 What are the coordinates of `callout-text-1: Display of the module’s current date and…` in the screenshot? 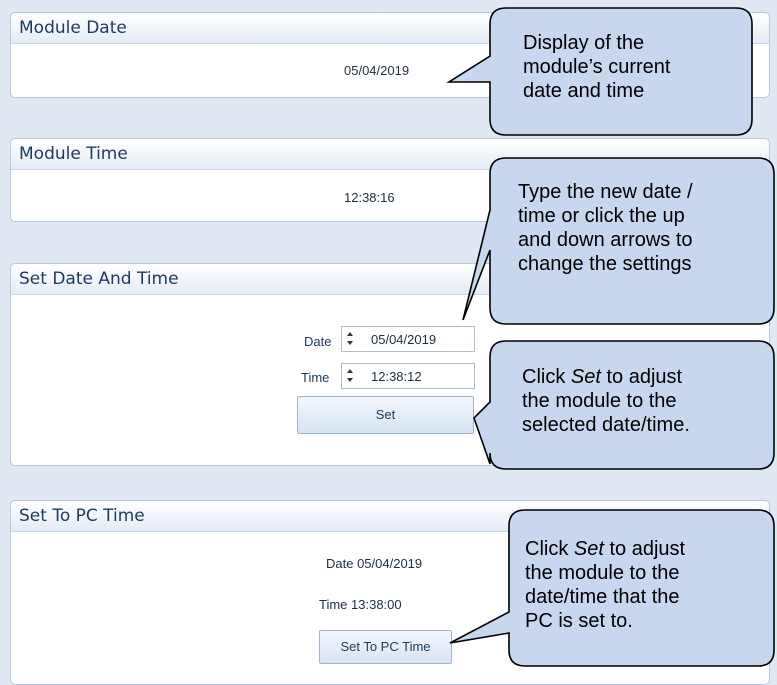 It's located at (597, 67).